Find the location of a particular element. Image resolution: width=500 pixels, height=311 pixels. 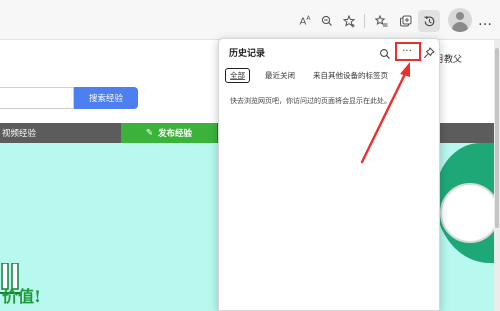

page-scrollbar is located at coordinates (497, 175).